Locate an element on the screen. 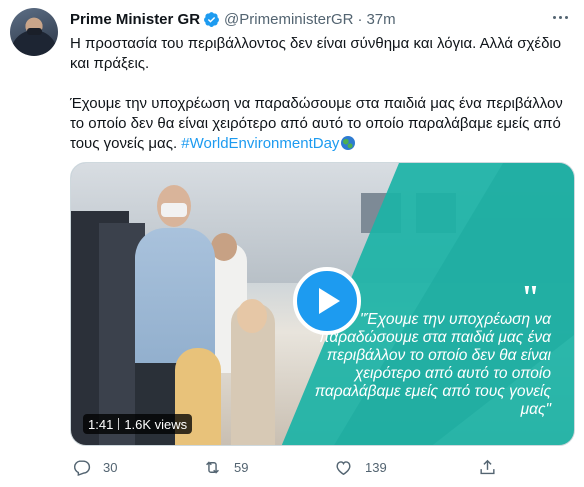 This screenshot has width=584, height=487. retweet-button: 59 is located at coordinates (225, 467).